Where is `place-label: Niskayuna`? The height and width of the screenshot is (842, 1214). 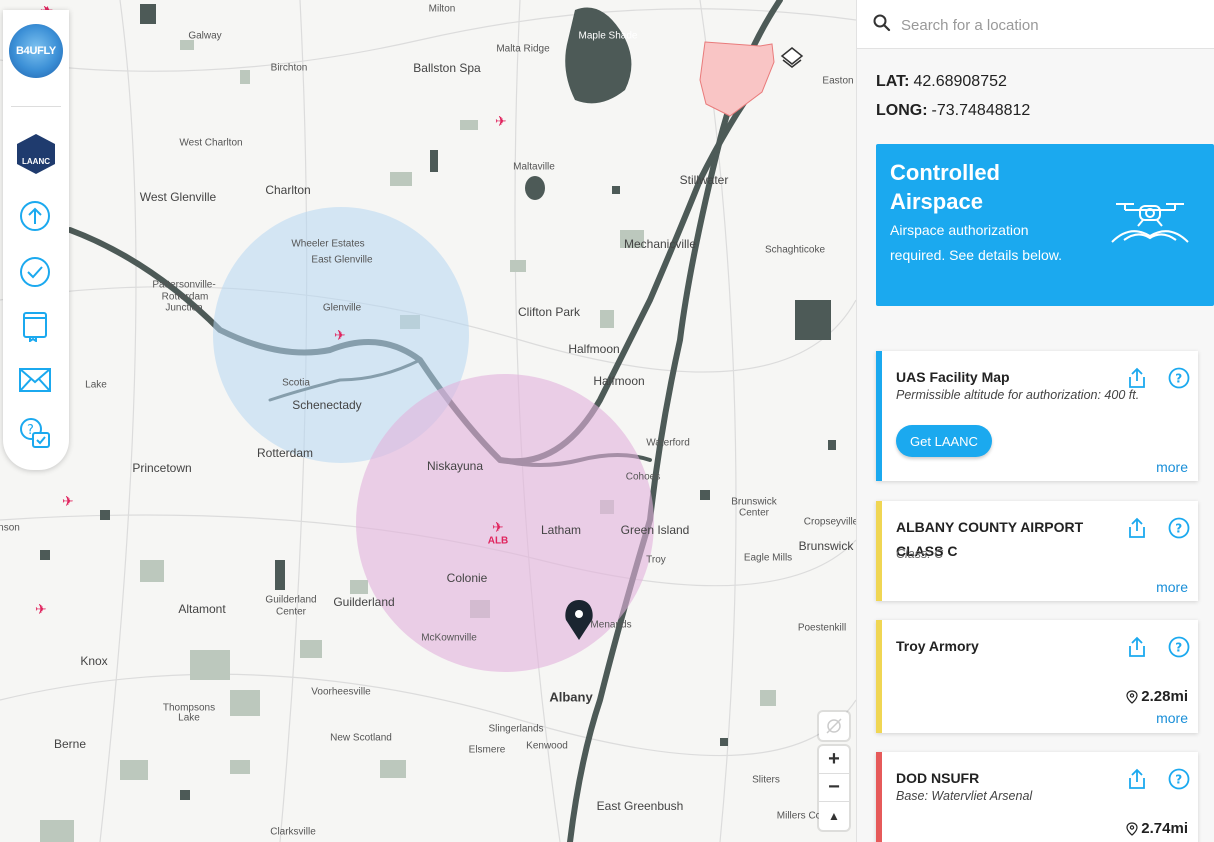
place-label: Niskayuna is located at coordinates (455, 466).